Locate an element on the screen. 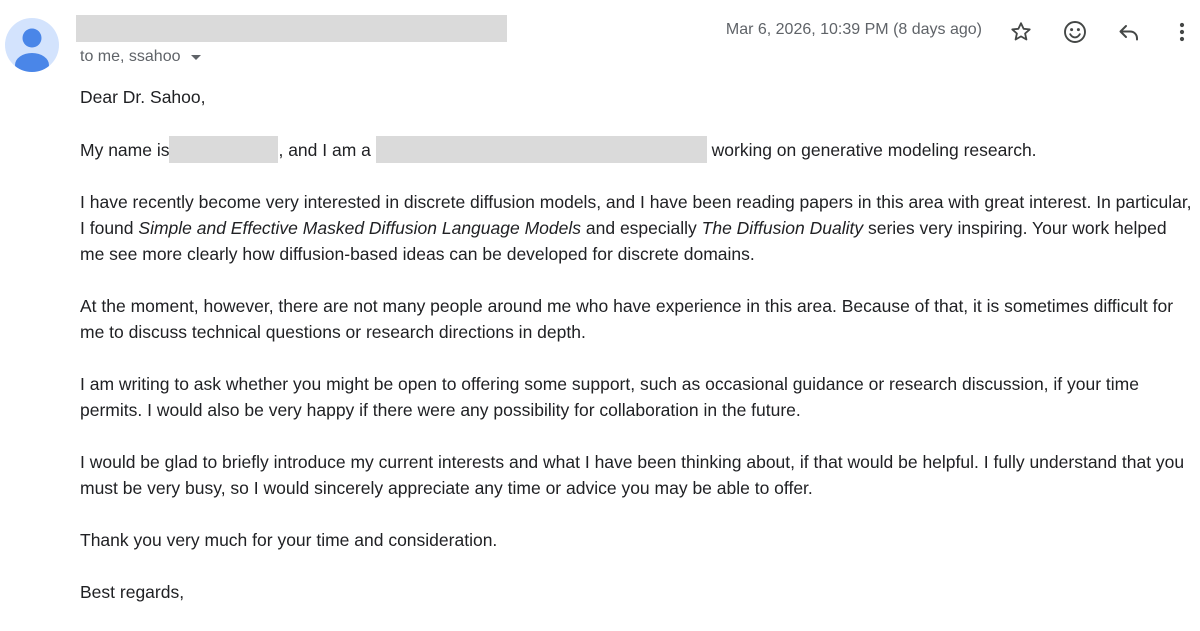  caret-down-icon is located at coordinates (195, 57).